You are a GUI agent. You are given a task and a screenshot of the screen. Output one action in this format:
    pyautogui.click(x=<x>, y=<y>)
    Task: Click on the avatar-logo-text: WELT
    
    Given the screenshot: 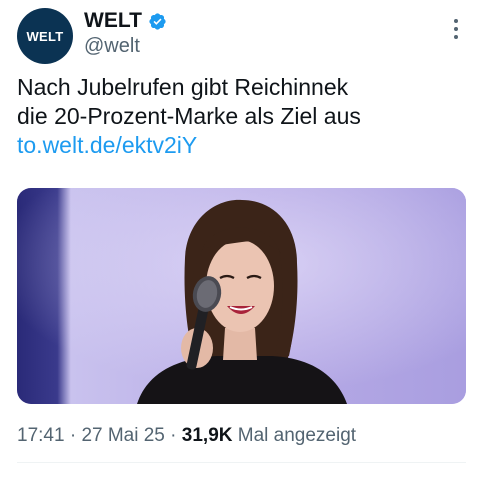 What is the action you would take?
    pyautogui.click(x=45, y=36)
    